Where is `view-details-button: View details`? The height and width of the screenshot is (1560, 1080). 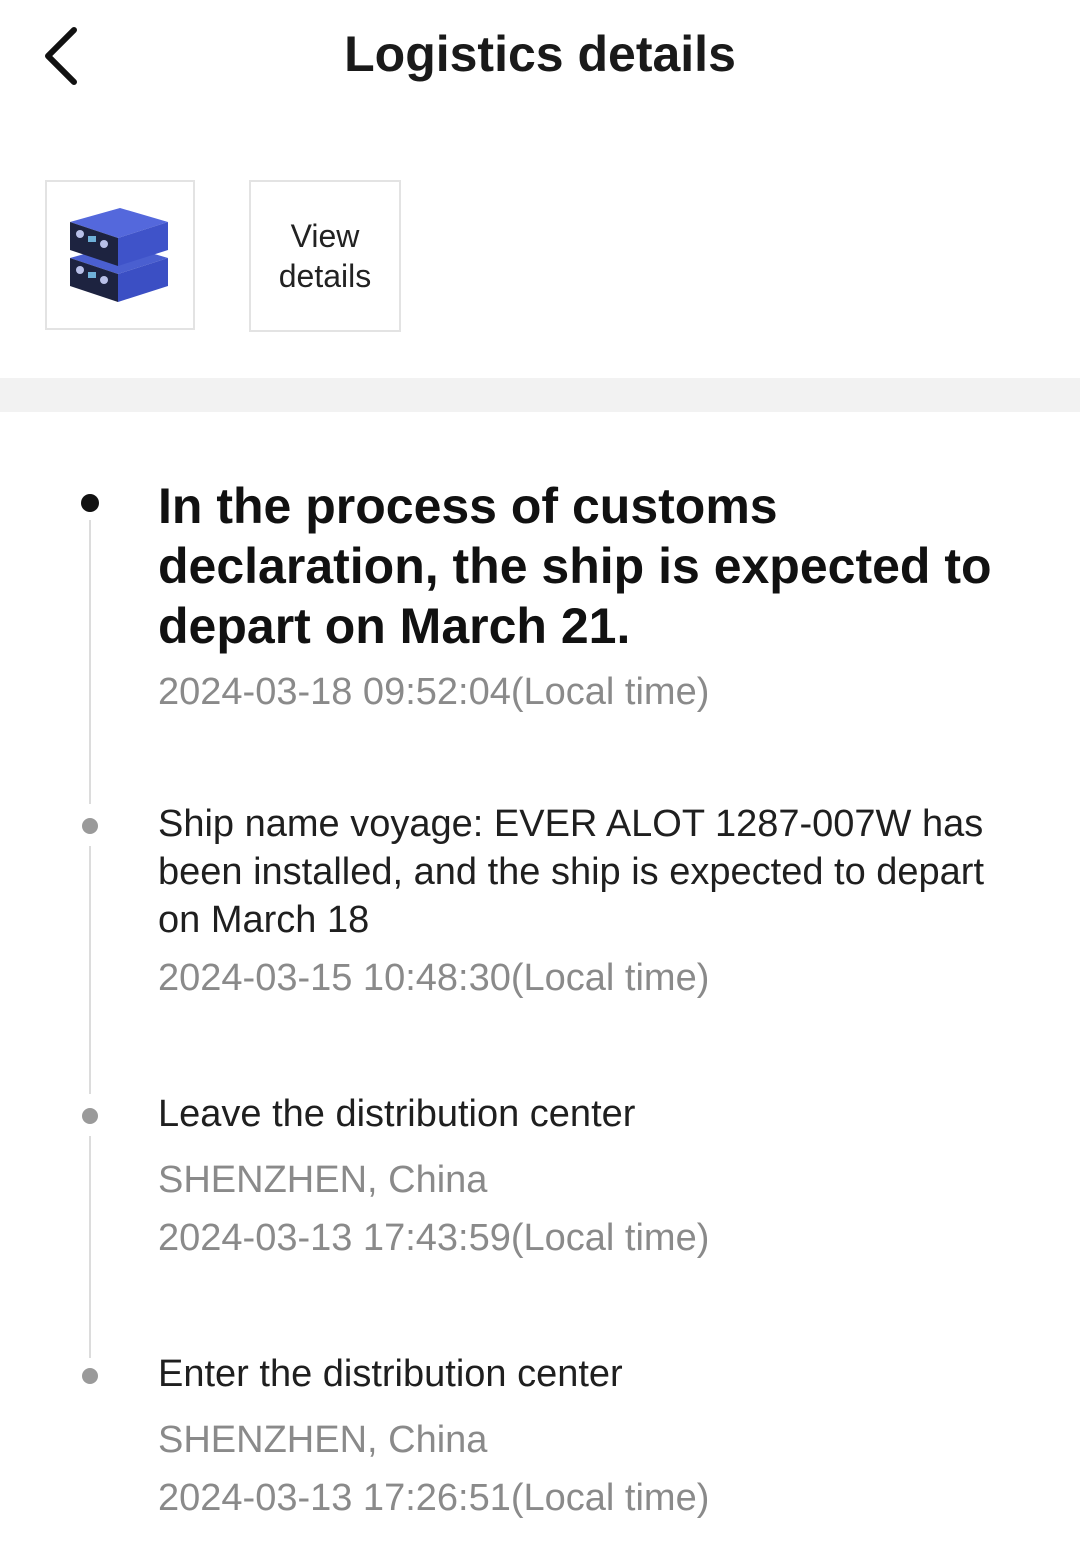
view-details-button: View details is located at coordinates (325, 256).